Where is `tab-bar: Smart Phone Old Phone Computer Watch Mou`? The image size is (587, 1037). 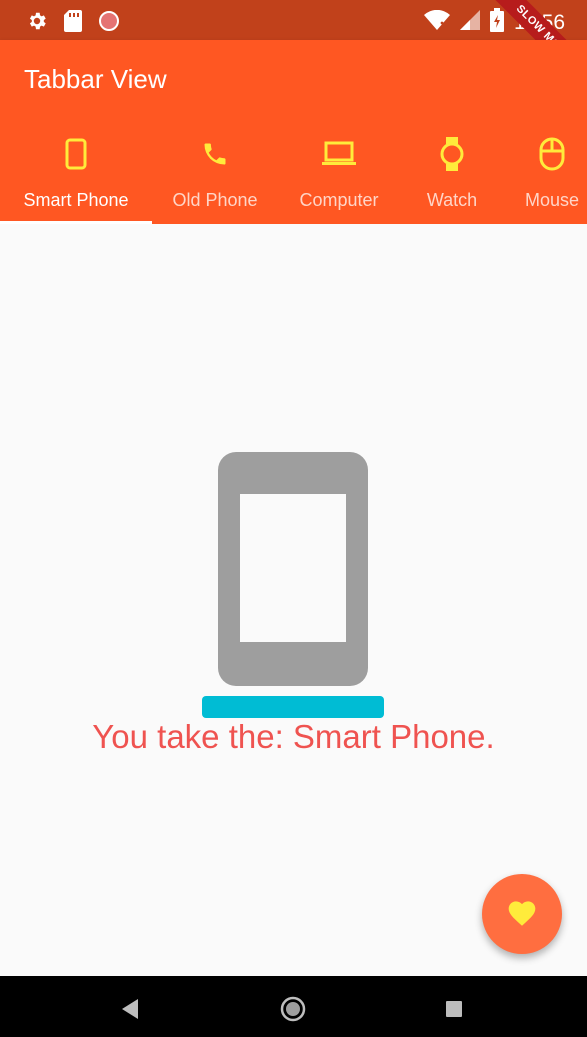
tab-bar: Smart Phone Old Phone Computer Watch Mou is located at coordinates (293, 175).